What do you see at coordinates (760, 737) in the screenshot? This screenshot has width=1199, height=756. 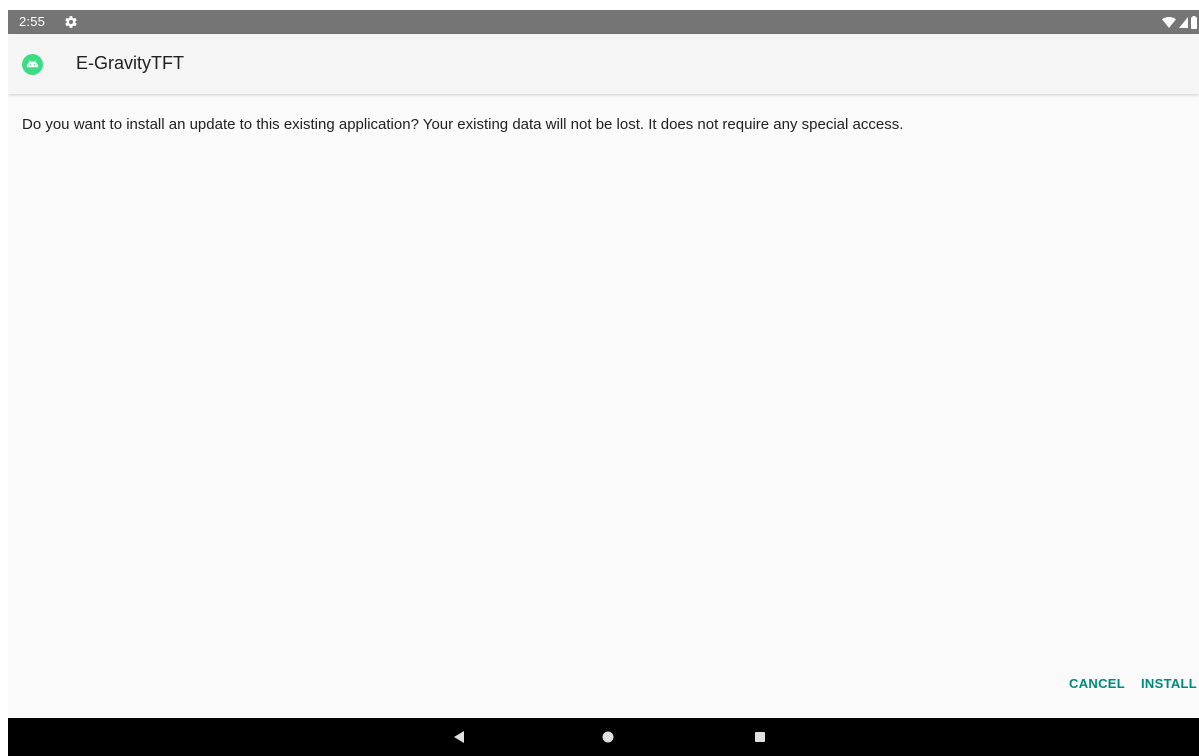 I see `recents-icon` at bounding box center [760, 737].